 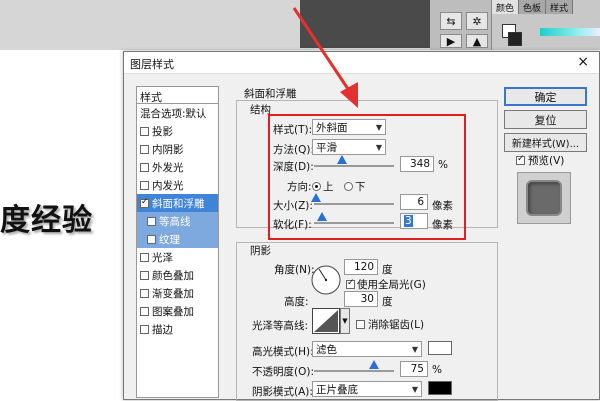 What do you see at coordinates (386, 284) in the screenshot?
I see `global-light-checkbox: 使用全局光(G)` at bounding box center [386, 284].